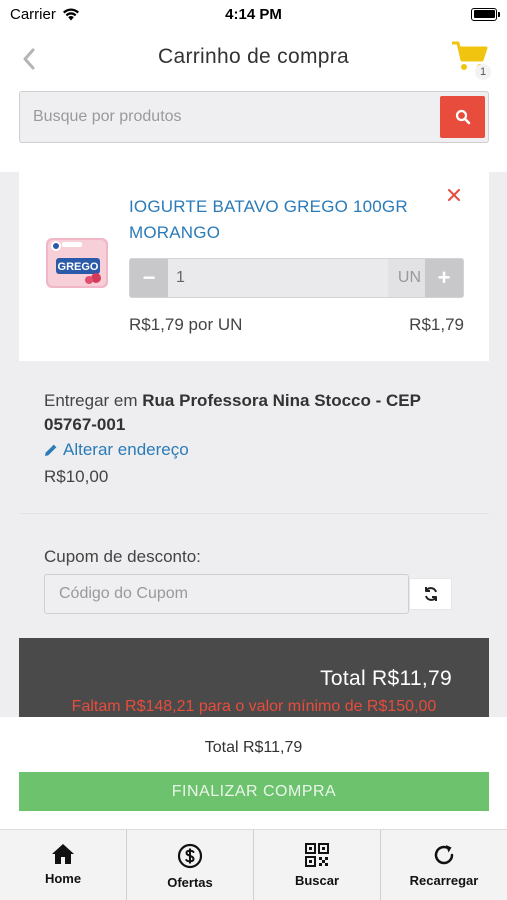 This screenshot has width=507, height=900. What do you see at coordinates (253, 747) in the screenshot?
I see `footer-total: Total R$11,79` at bounding box center [253, 747].